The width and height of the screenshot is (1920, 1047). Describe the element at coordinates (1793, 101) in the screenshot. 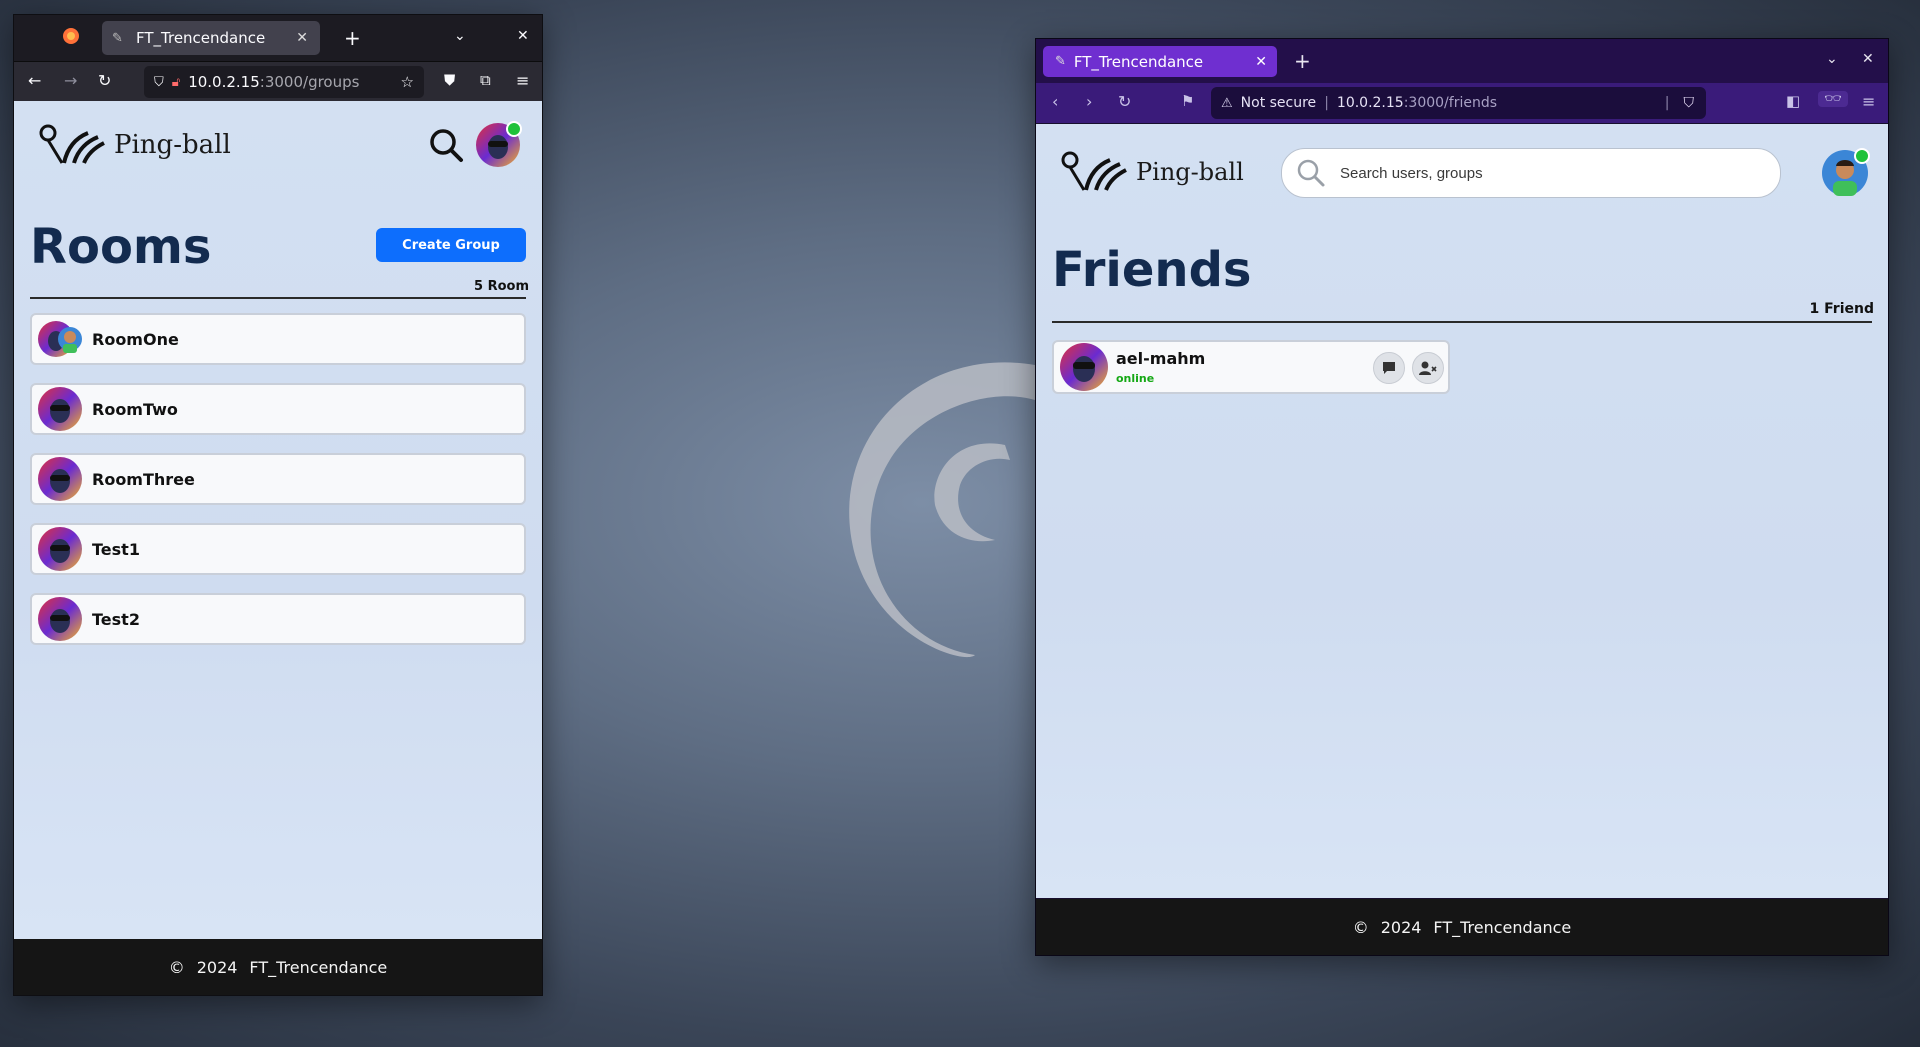

I see `sidebar-icon: ◧` at that location.